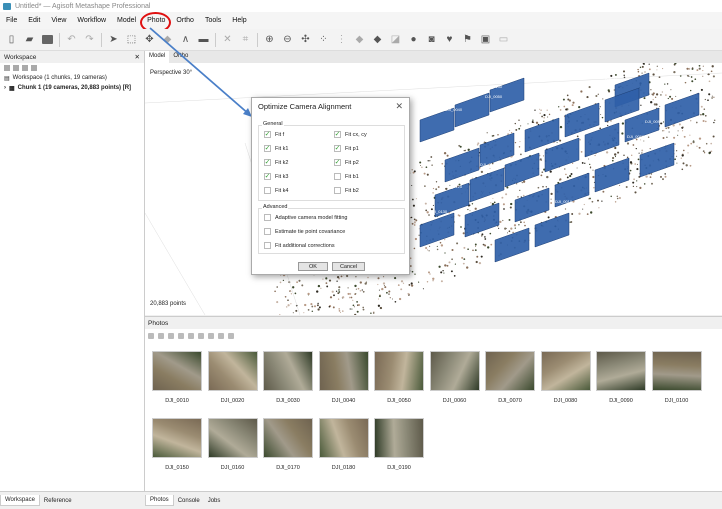 This screenshot has height=509, width=722. What do you see at coordinates (89, 39) in the screenshot?
I see `redo-icon: ↷` at bounding box center [89, 39].